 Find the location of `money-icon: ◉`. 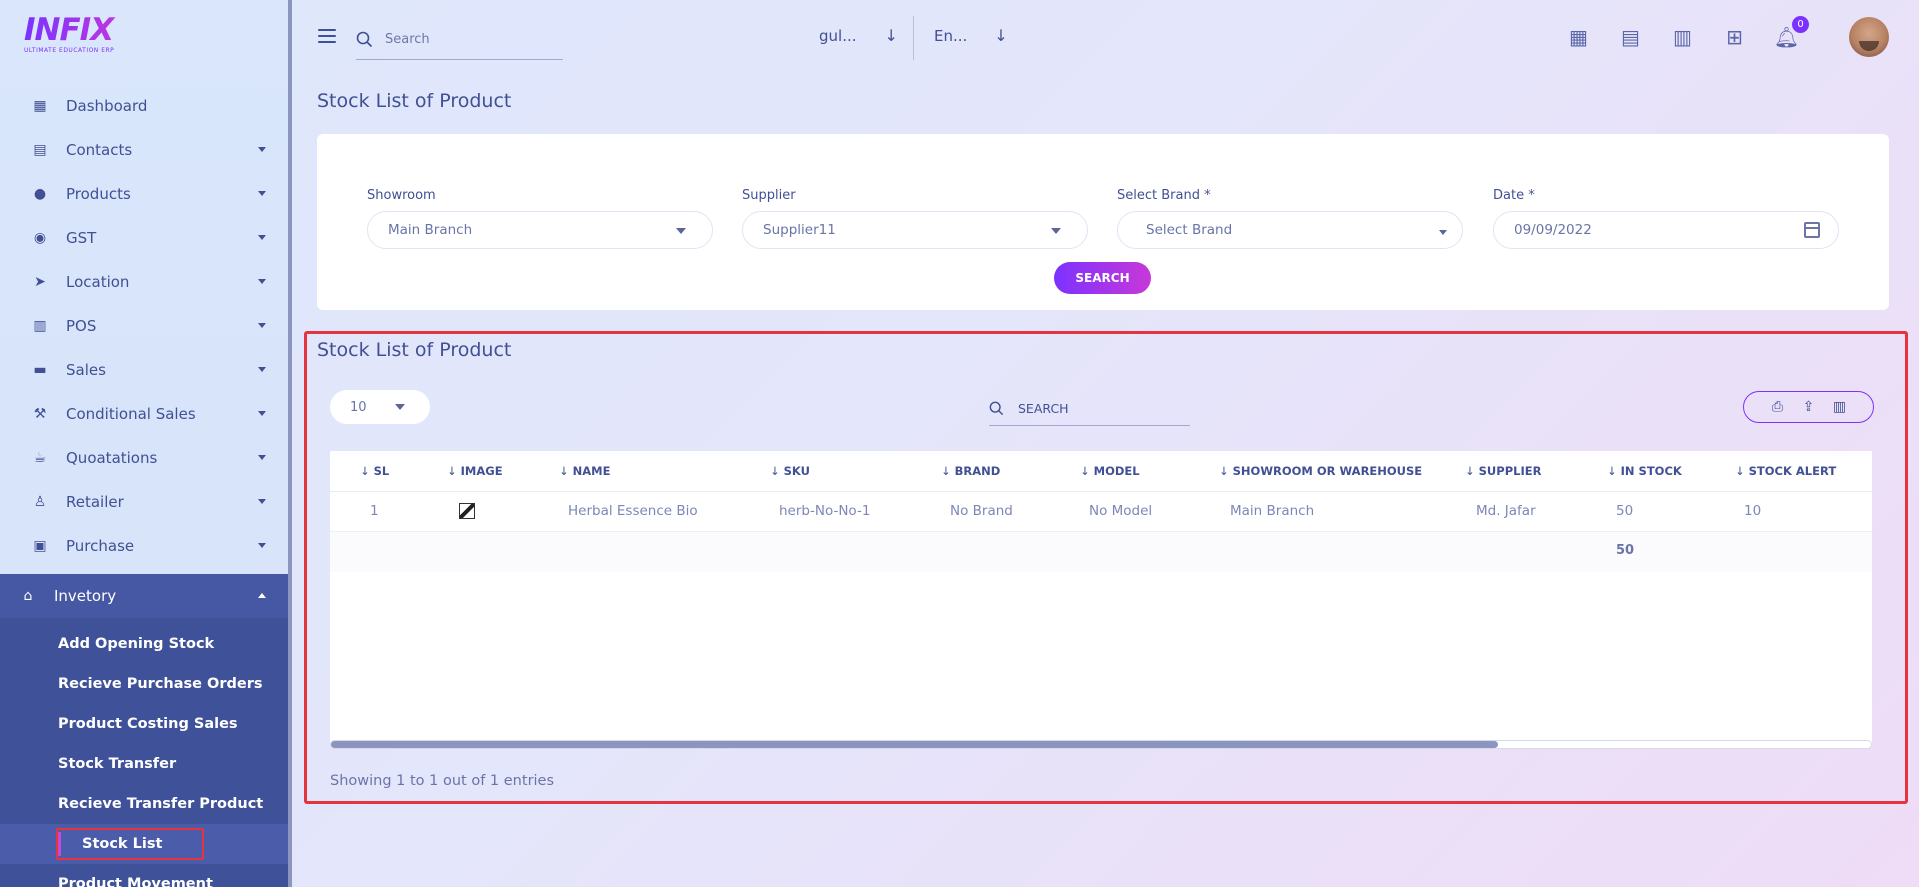

money-icon: ◉ is located at coordinates (40, 238).